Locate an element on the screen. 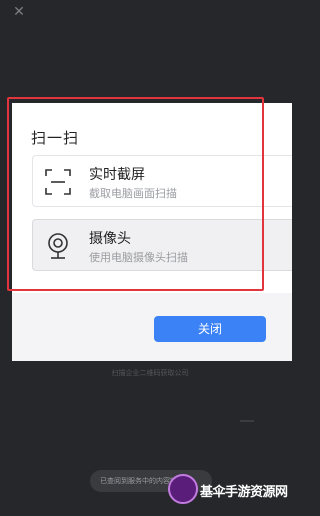 This screenshot has width=320, height=516. close-icon: ✕ is located at coordinates (19, 12).